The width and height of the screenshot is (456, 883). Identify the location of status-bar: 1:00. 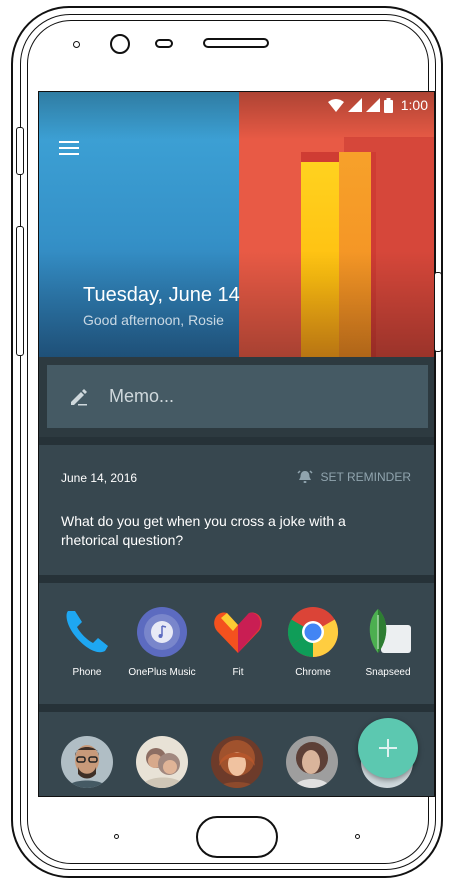
(377, 105).